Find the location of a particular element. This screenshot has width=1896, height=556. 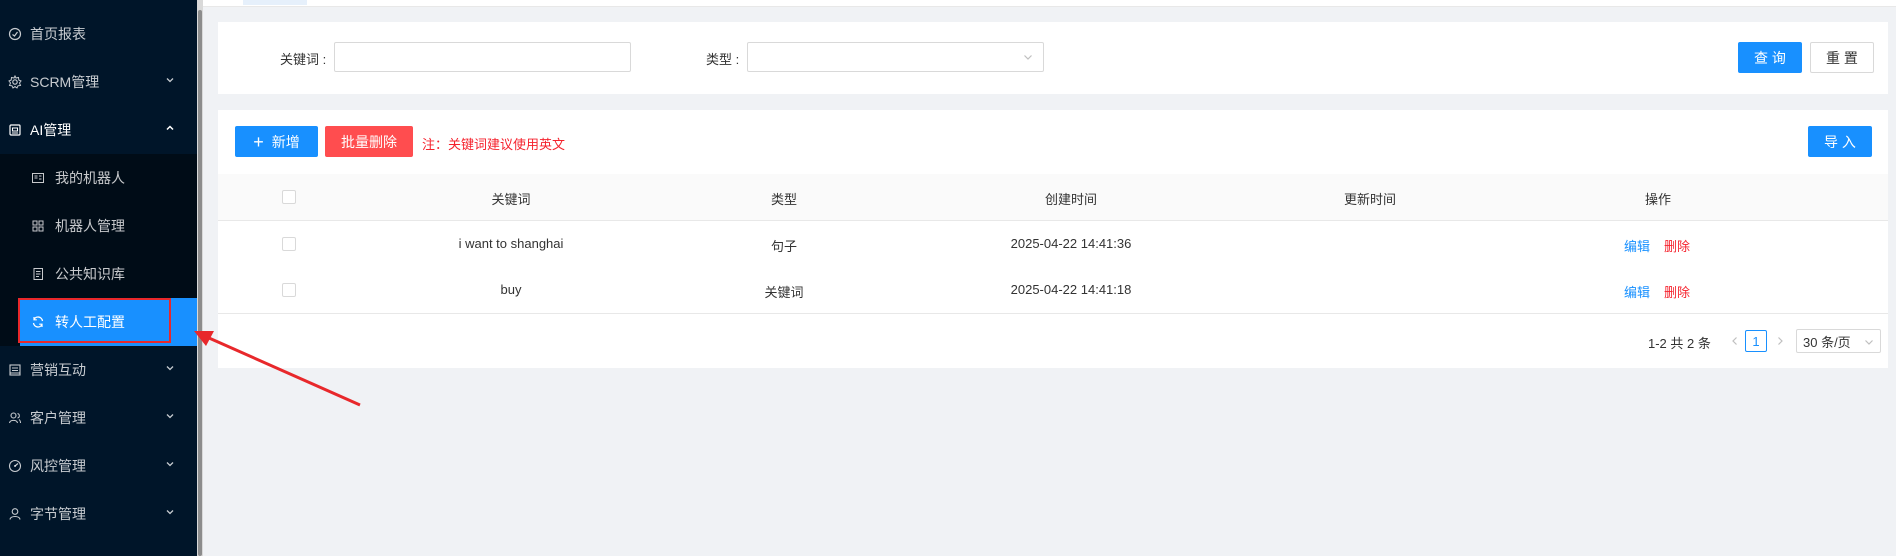

sidebar-subitem-robot-management: 机器人管理 is located at coordinates (98, 226).